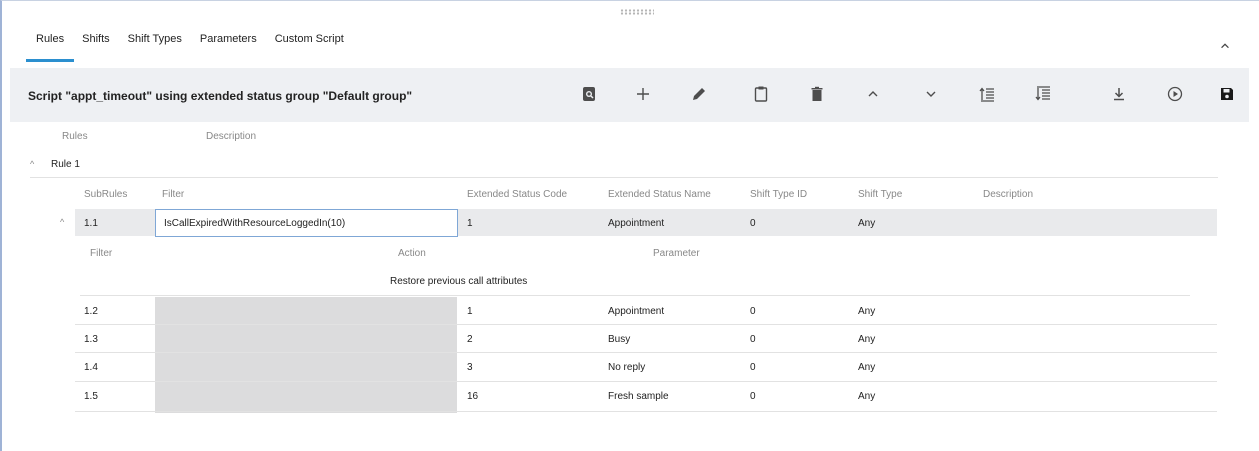 The height and width of the screenshot is (451, 1259). I want to click on tab-rules: Rules, so click(50, 48).